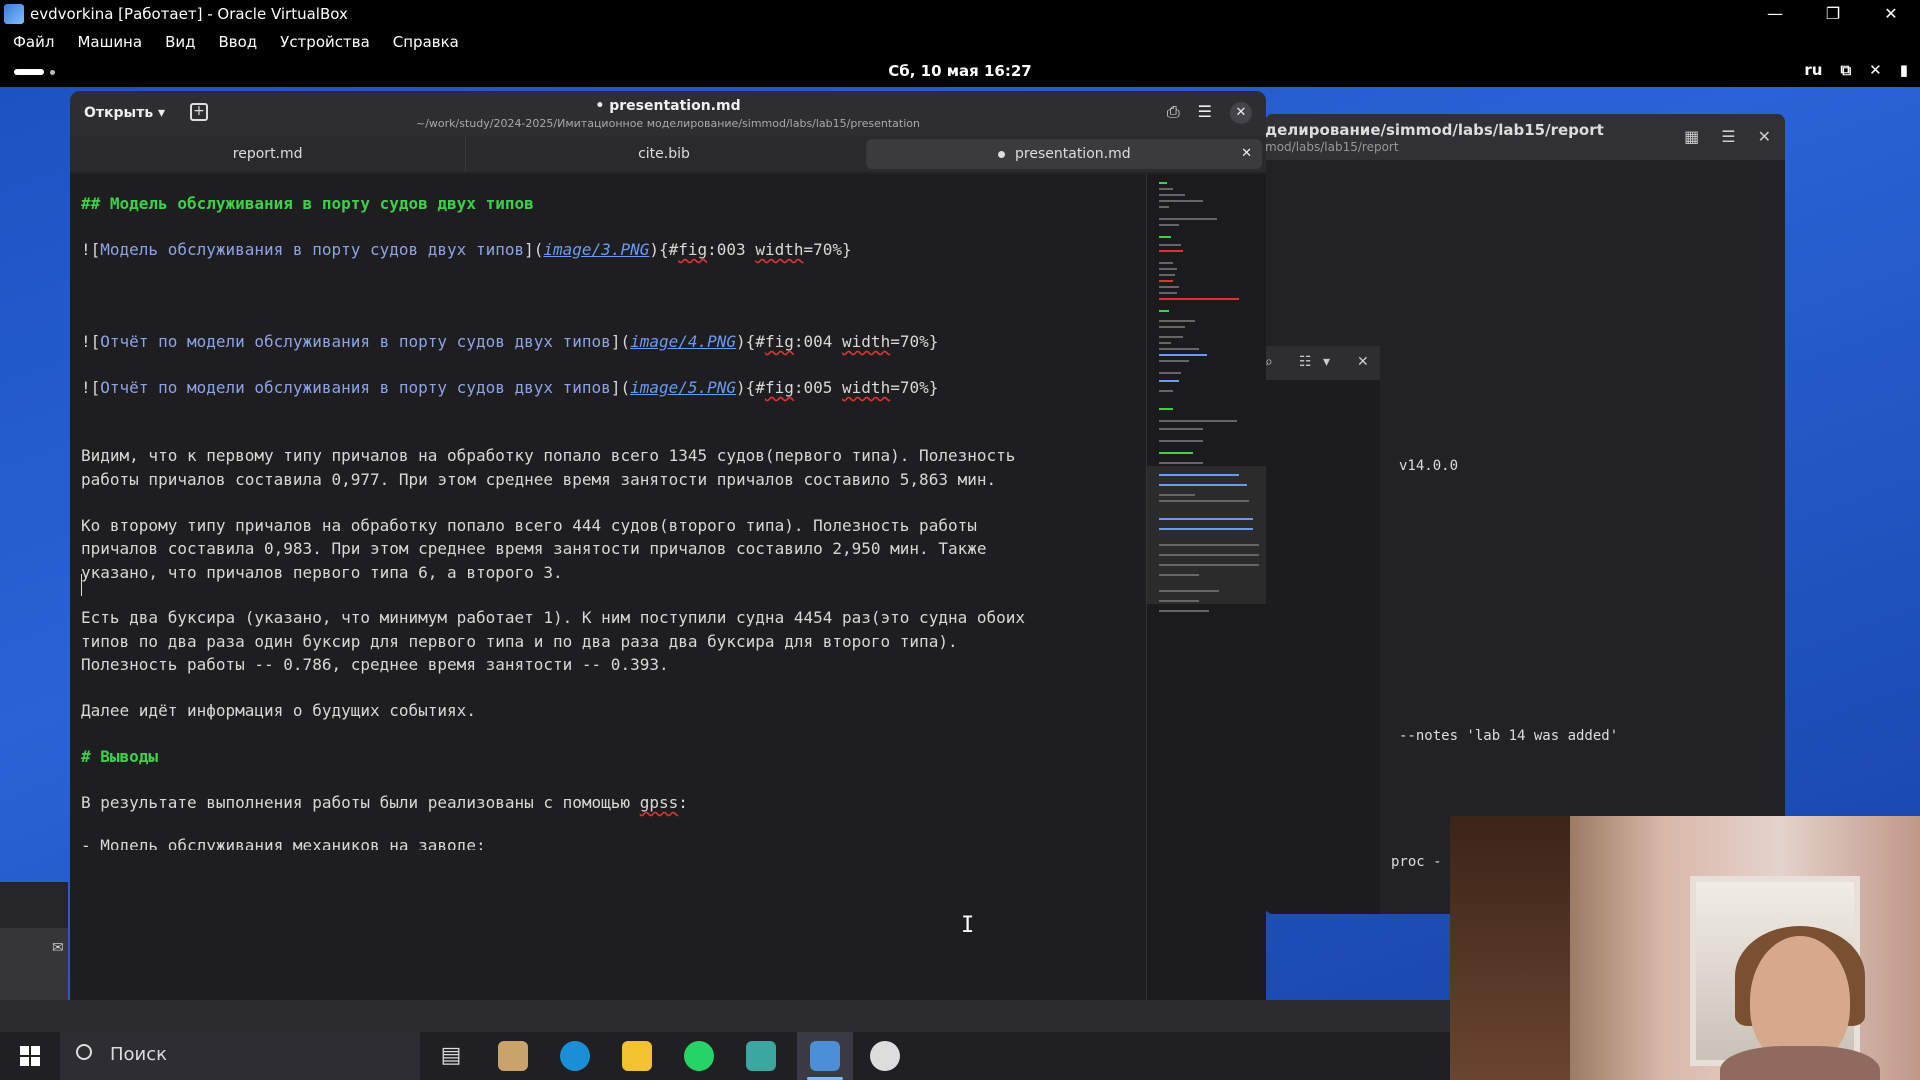 The width and height of the screenshot is (1920, 1080). Describe the element at coordinates (1509, 736) in the screenshot. I see `notes-text: --notes 'lab 14 was added'` at that location.